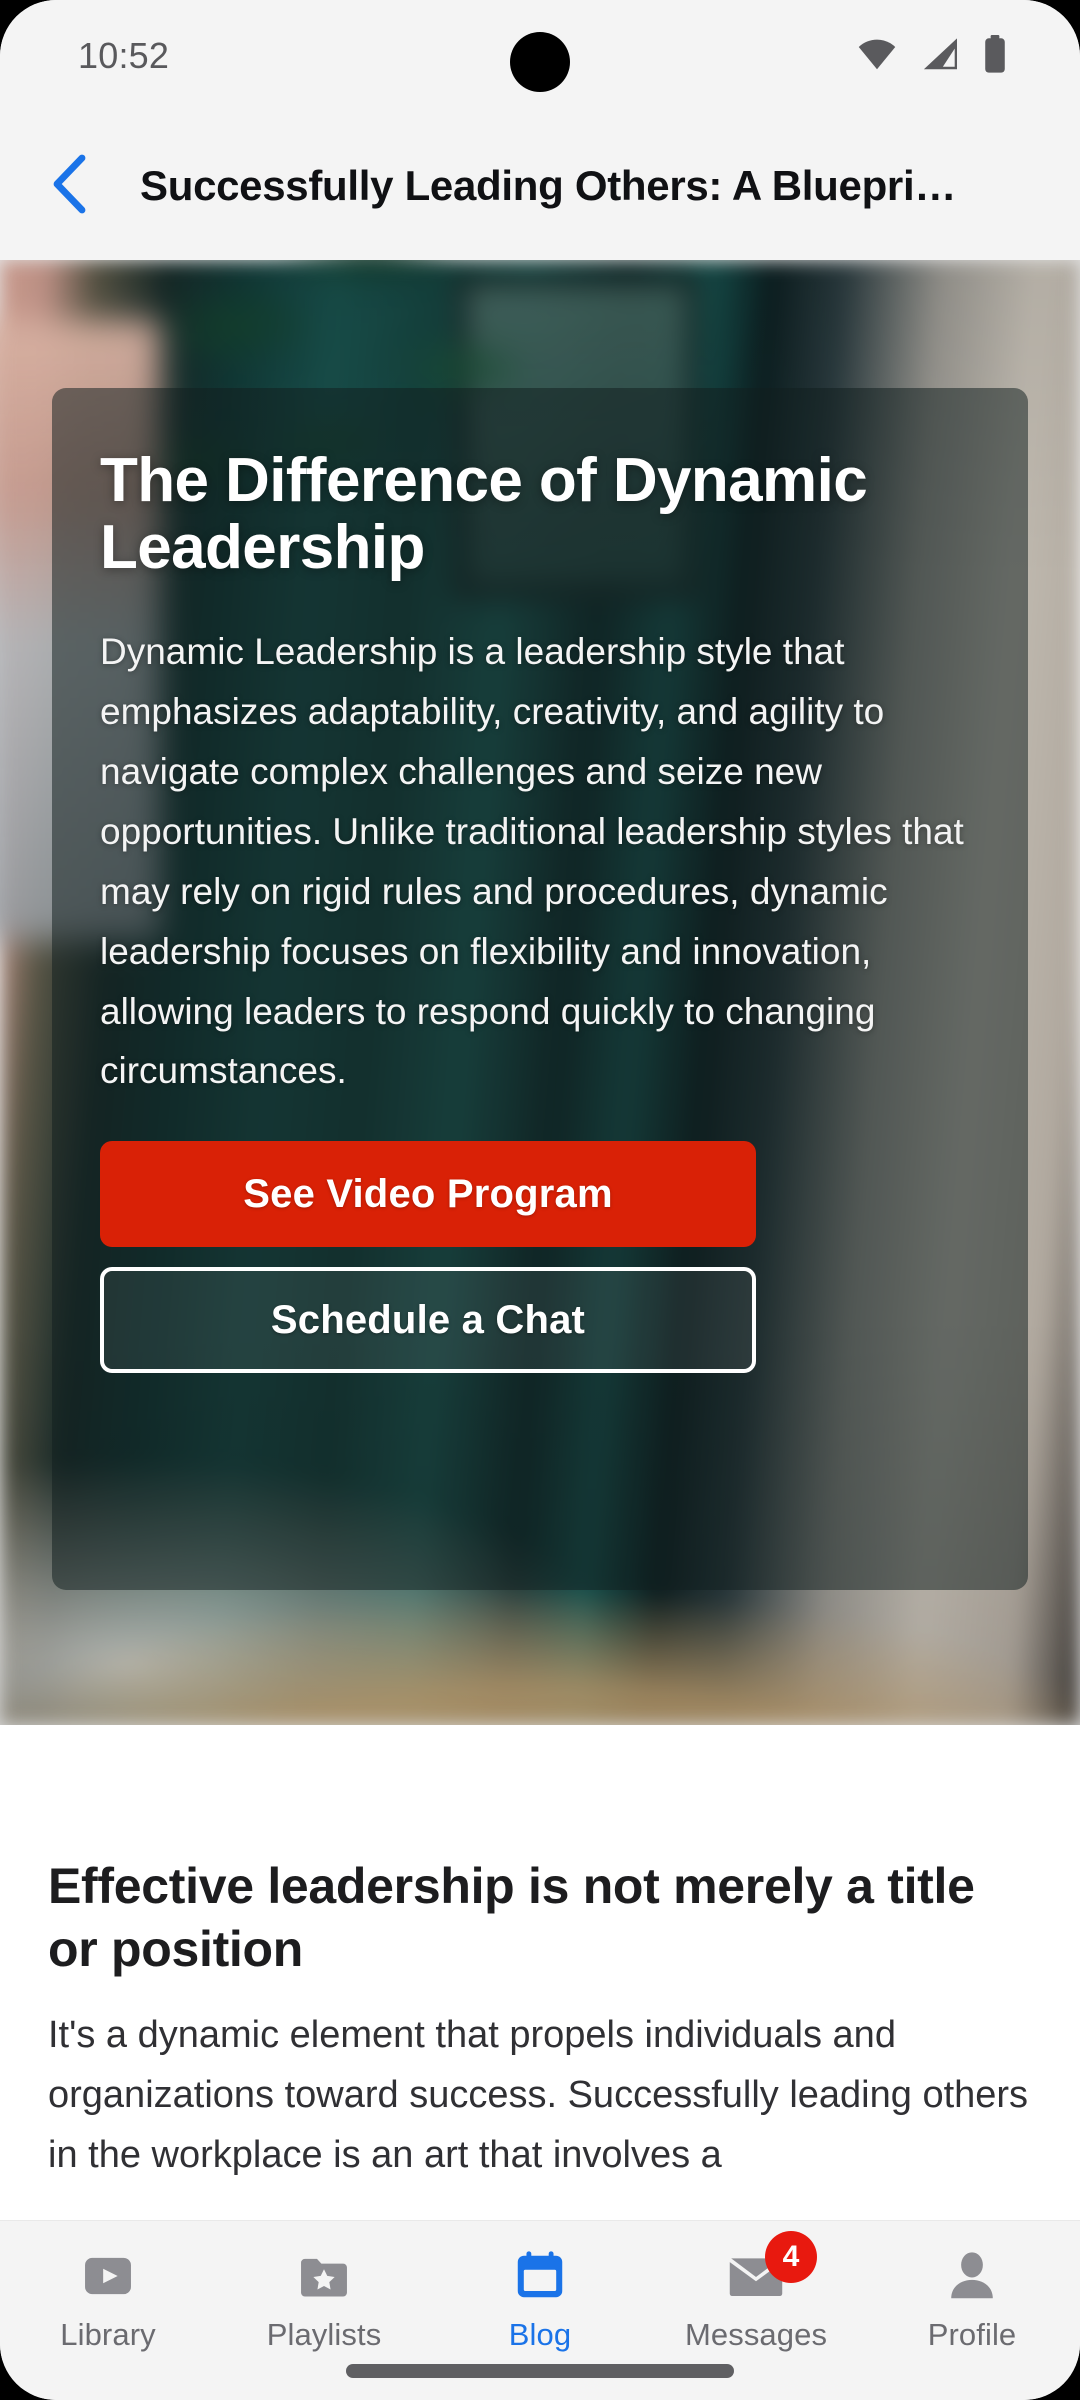  I want to click on camera-punch-hole, so click(540, 62).